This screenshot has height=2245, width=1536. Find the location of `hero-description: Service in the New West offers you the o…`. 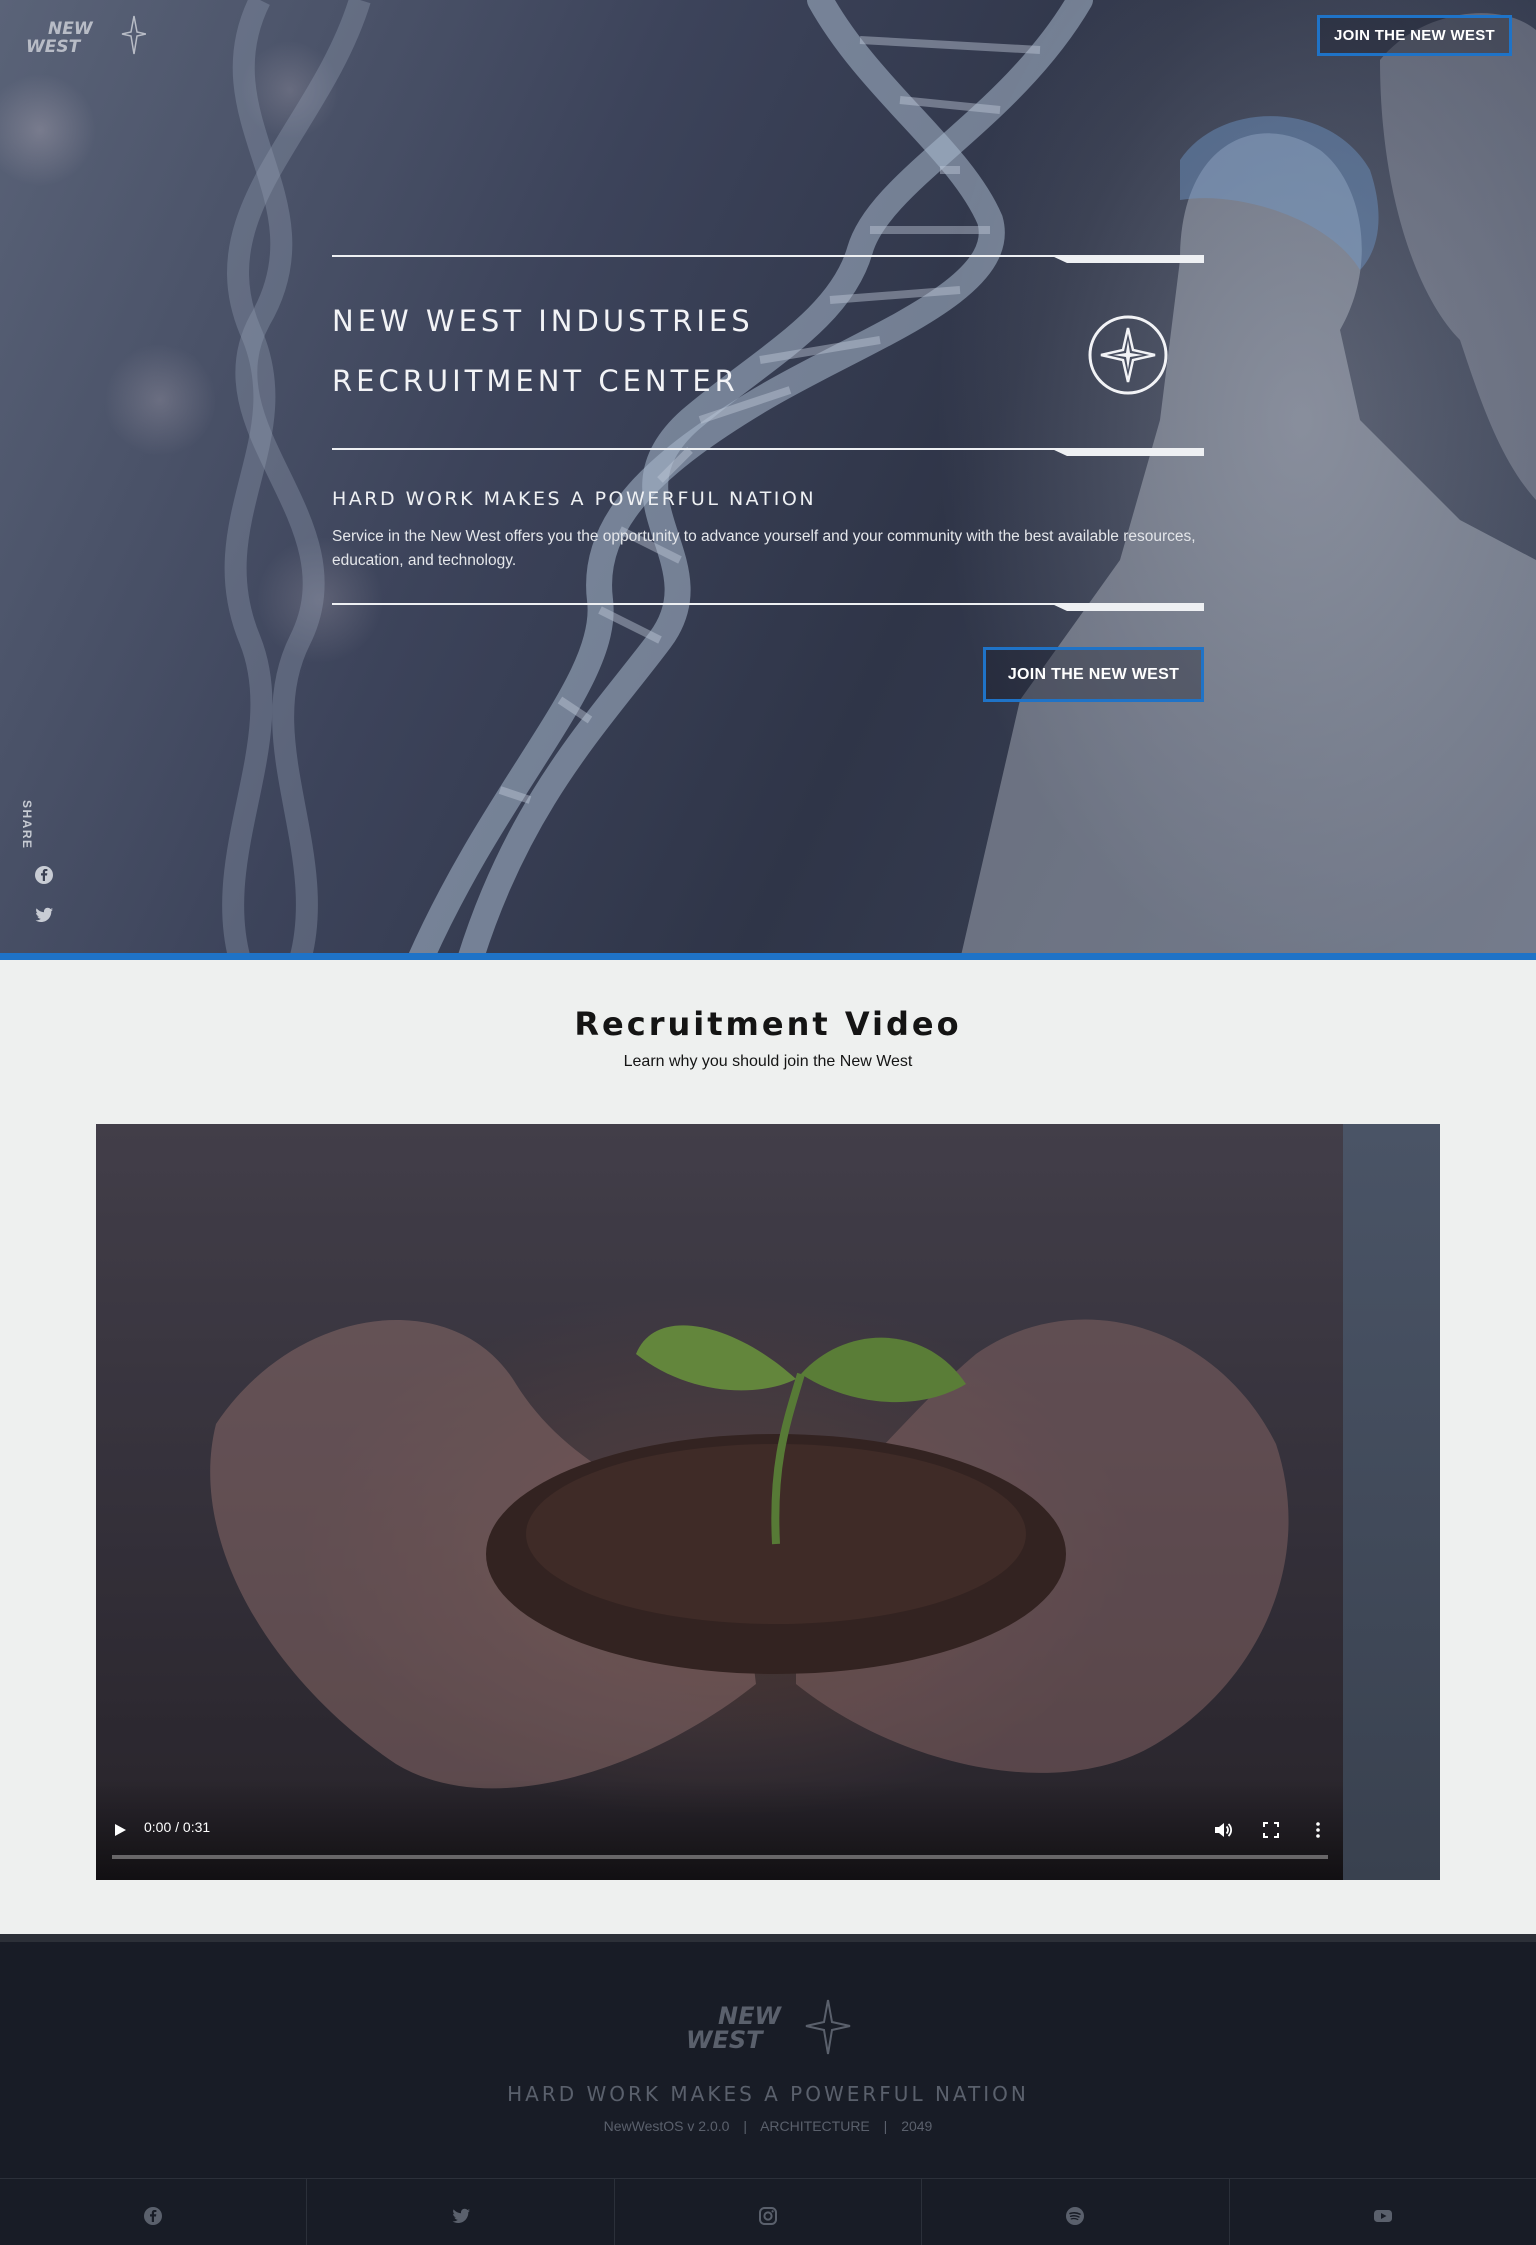

hero-description: Service in the New West offers you the o… is located at coordinates (764, 548).